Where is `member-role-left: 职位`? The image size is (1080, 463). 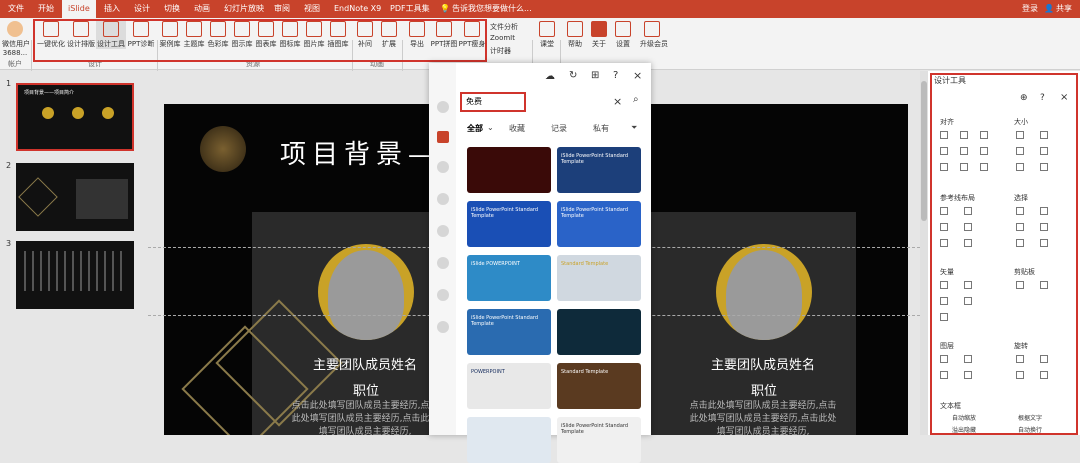
member-role-left: 职位 is located at coordinates (366, 389).